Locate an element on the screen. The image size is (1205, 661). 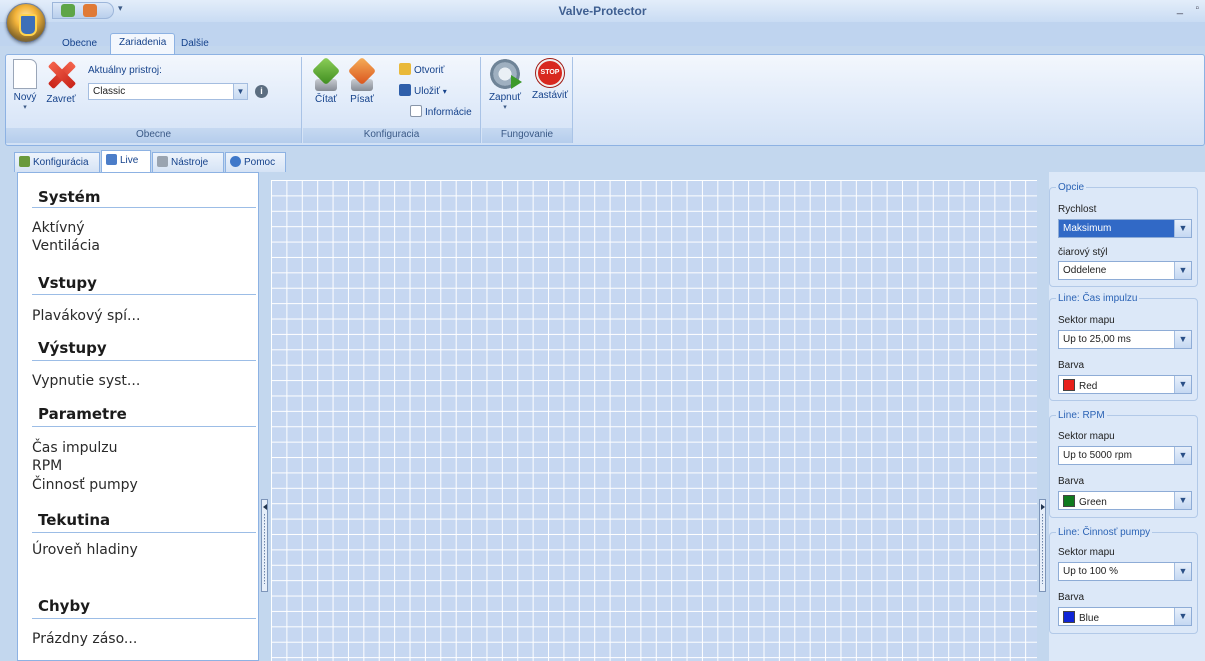
close-button: Zavreť is located at coordinates (61, 82).